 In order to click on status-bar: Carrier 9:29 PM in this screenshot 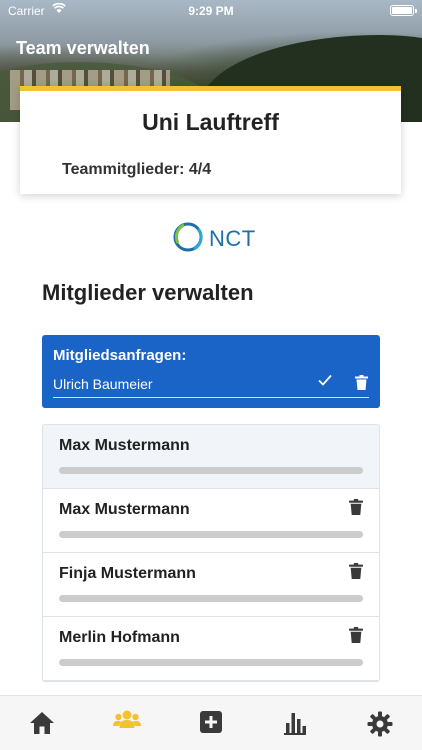, I will do `click(211, 11)`.